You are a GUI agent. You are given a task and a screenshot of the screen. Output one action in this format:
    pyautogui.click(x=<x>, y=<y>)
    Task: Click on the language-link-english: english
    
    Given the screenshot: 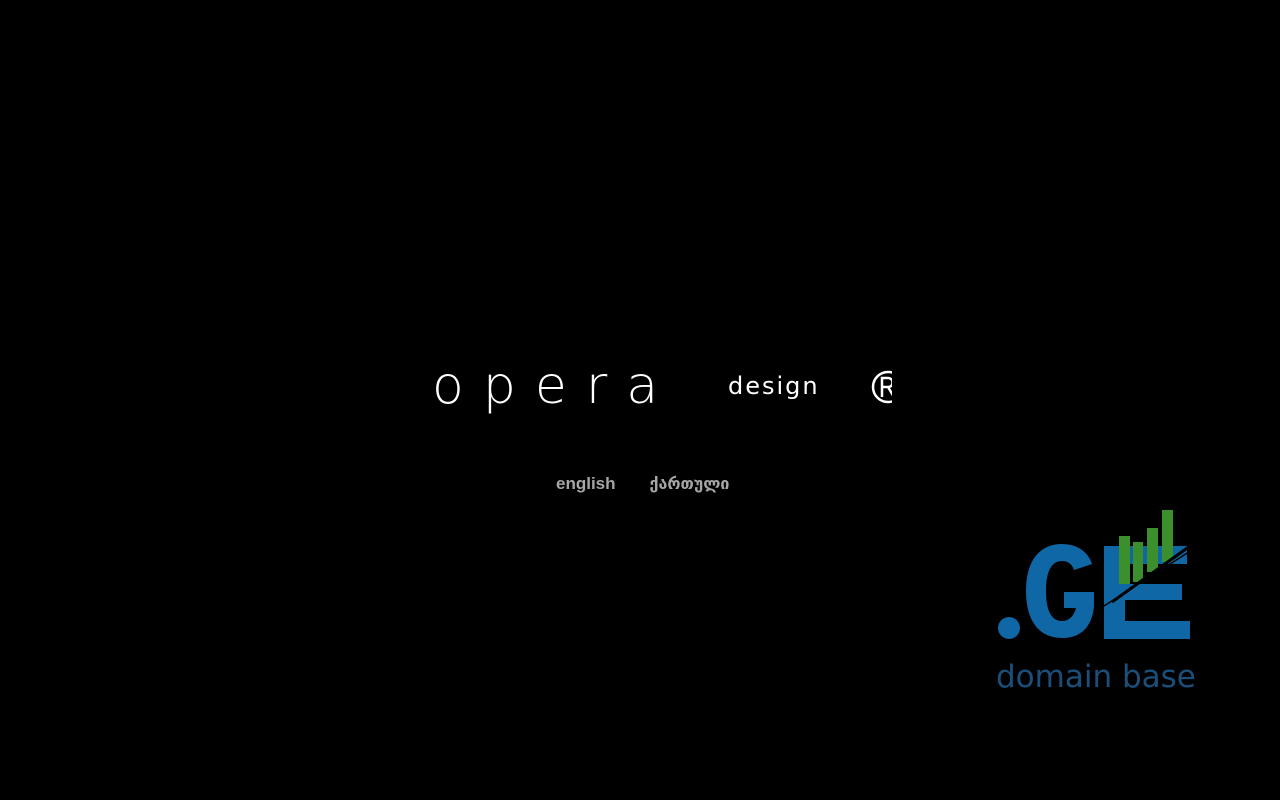 What is the action you would take?
    pyautogui.click(x=586, y=484)
    